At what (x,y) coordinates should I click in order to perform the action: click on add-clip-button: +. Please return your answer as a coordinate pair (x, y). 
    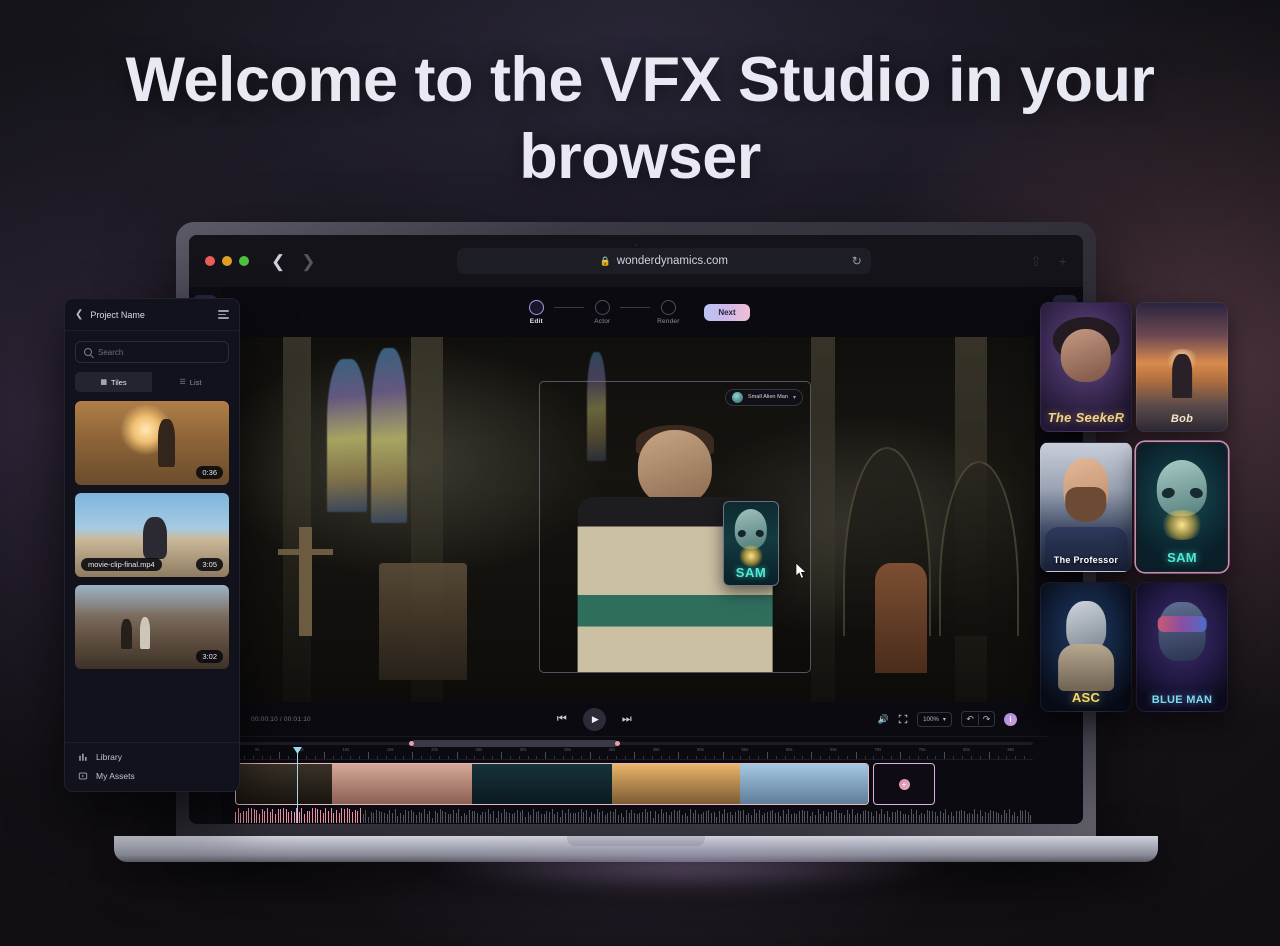
    Looking at the image, I should click on (904, 784).